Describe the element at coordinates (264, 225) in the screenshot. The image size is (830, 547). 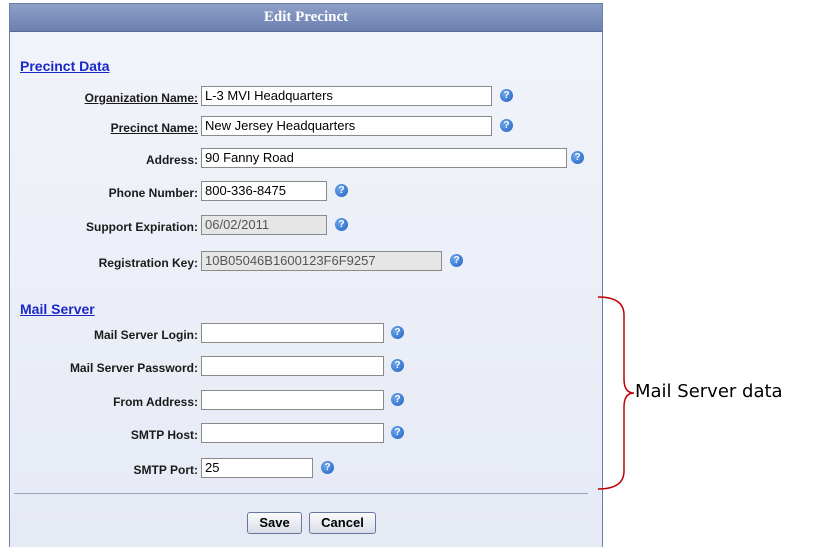
I see `support-expiration-input: 06/02/2011` at that location.